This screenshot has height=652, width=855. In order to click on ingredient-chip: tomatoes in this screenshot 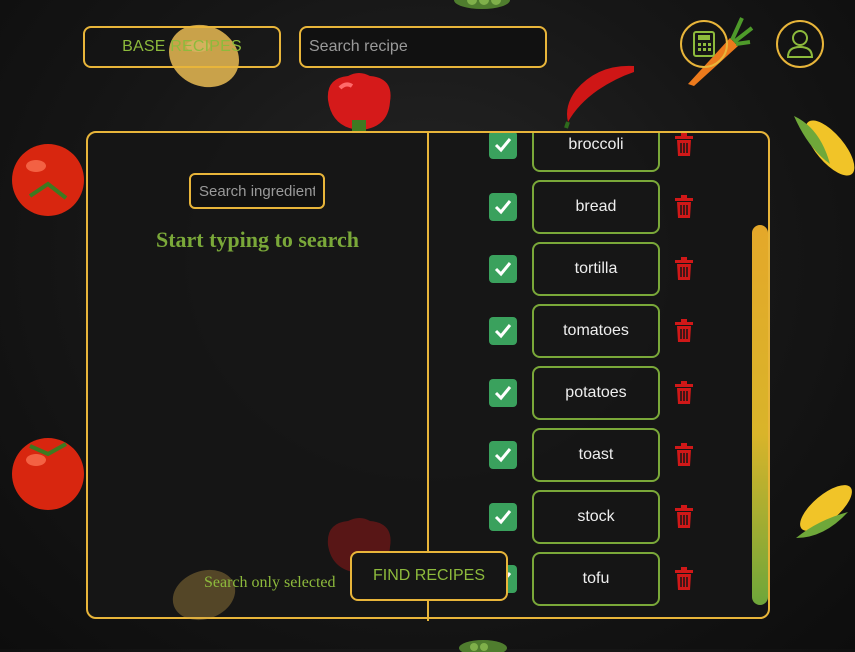, I will do `click(596, 331)`.